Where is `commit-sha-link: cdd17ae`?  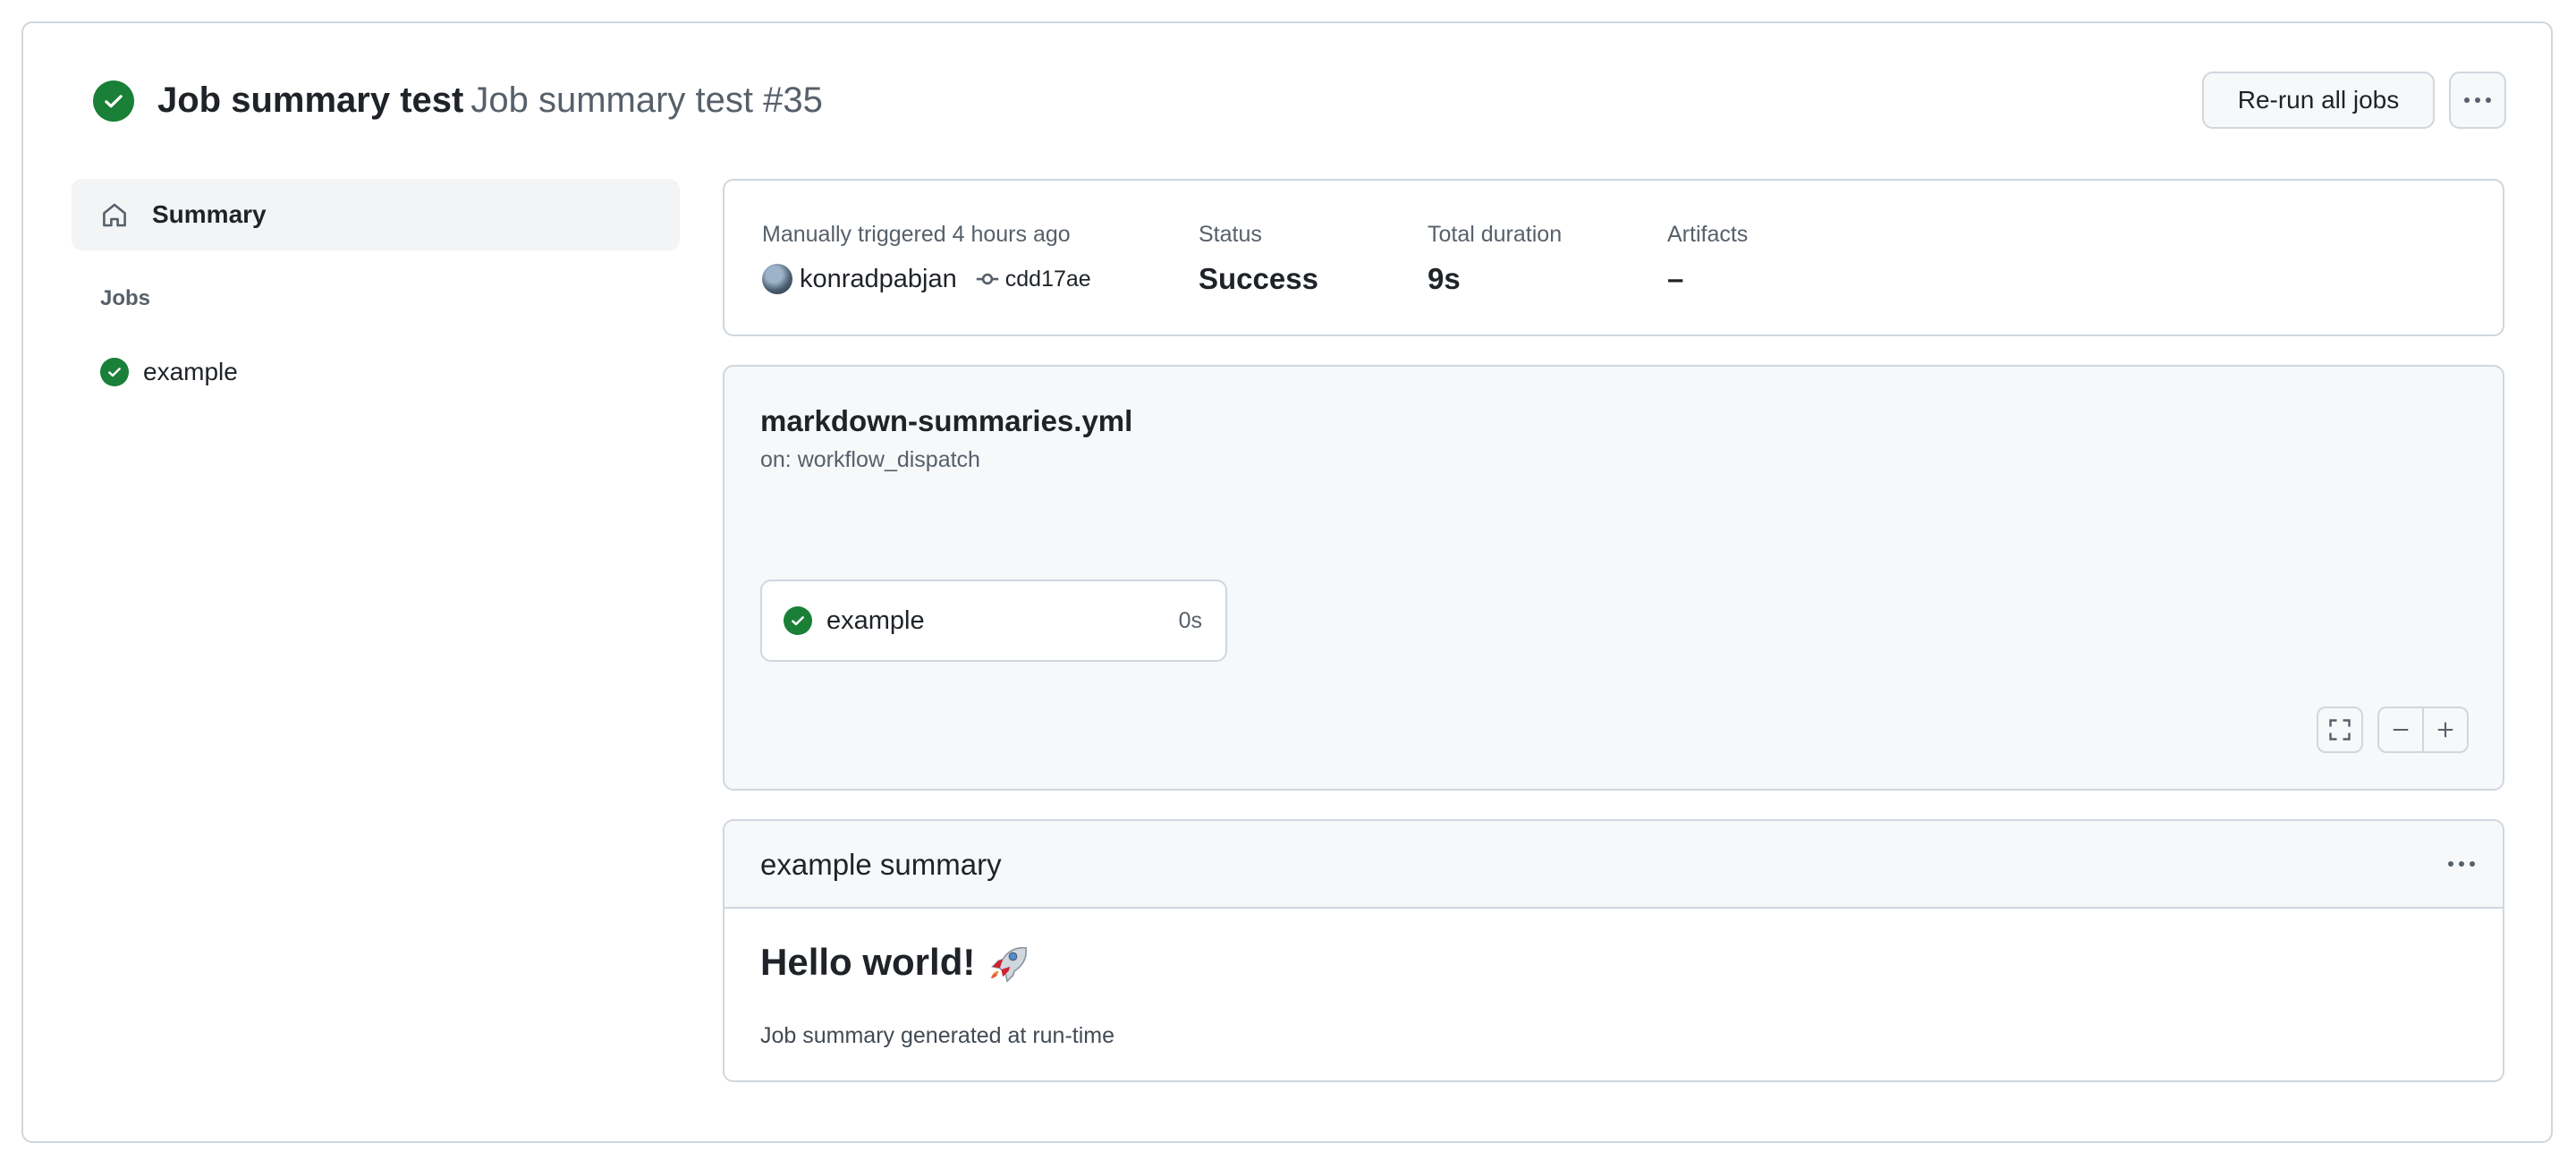 commit-sha-link: cdd17ae is located at coordinates (1048, 279).